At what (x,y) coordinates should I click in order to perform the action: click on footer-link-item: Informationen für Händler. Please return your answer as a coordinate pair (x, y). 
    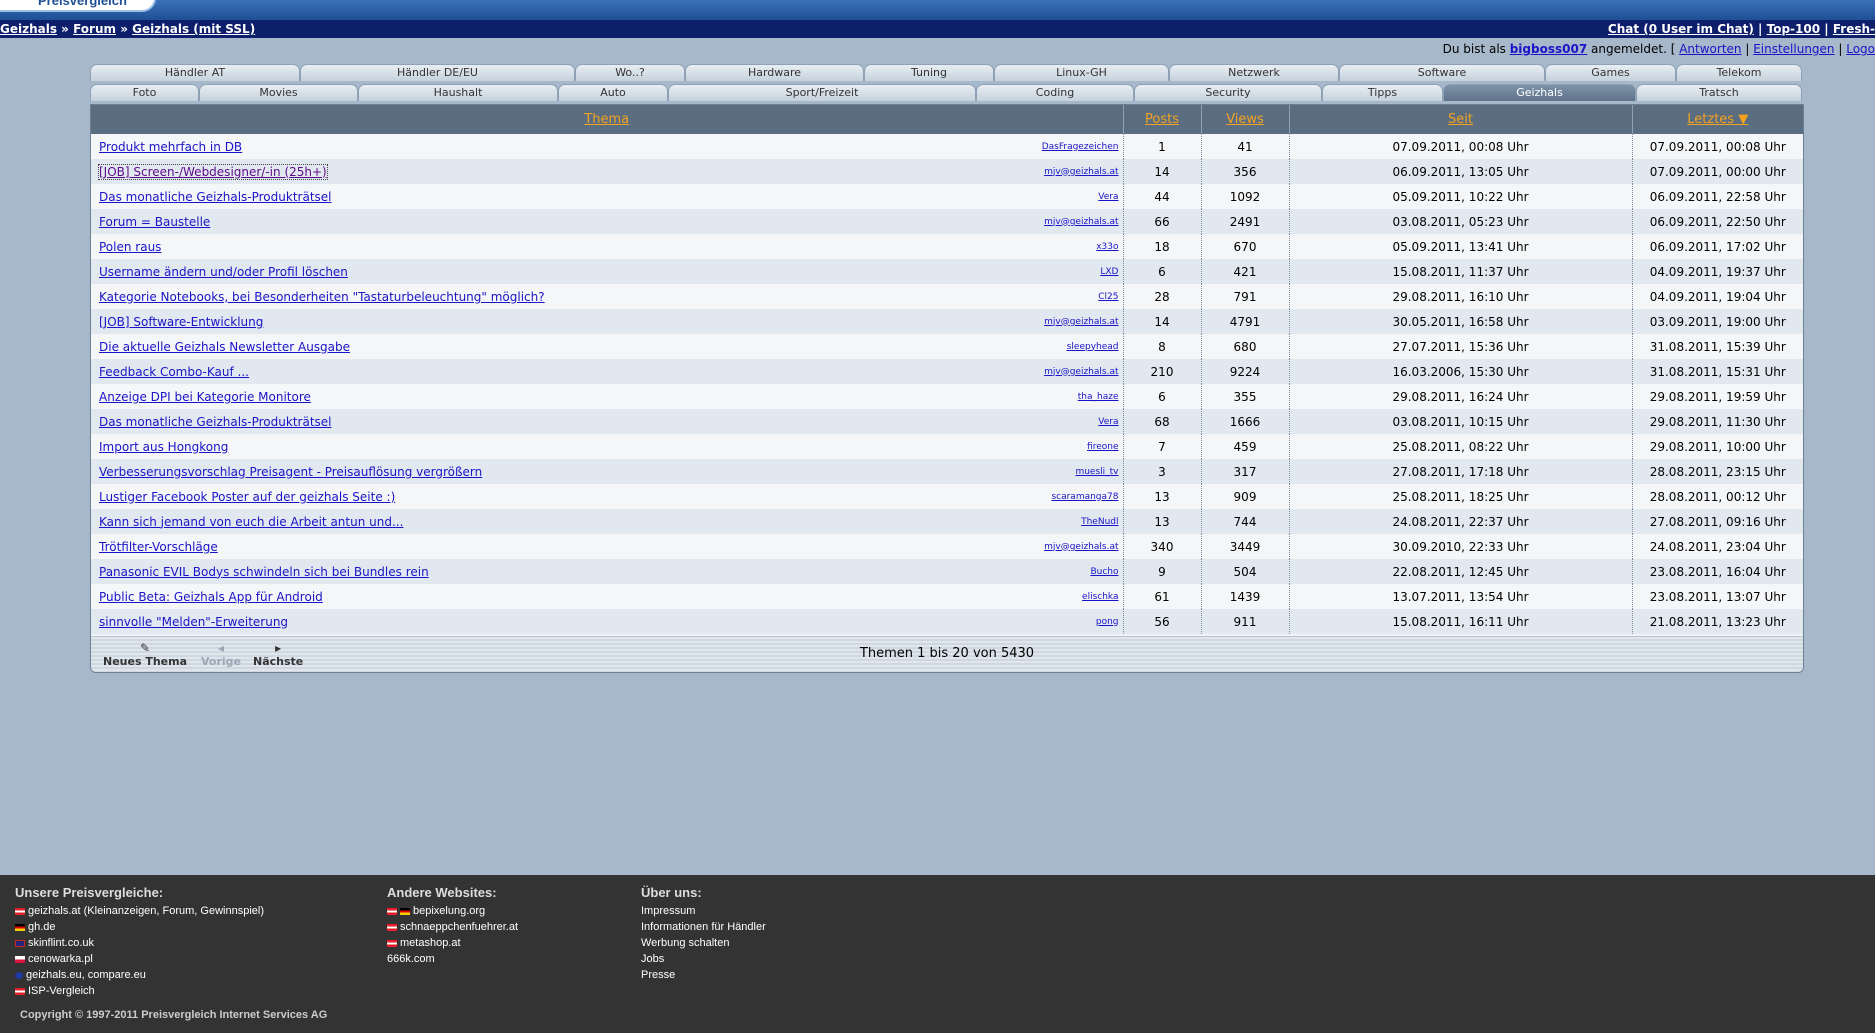
    Looking at the image, I should click on (703, 927).